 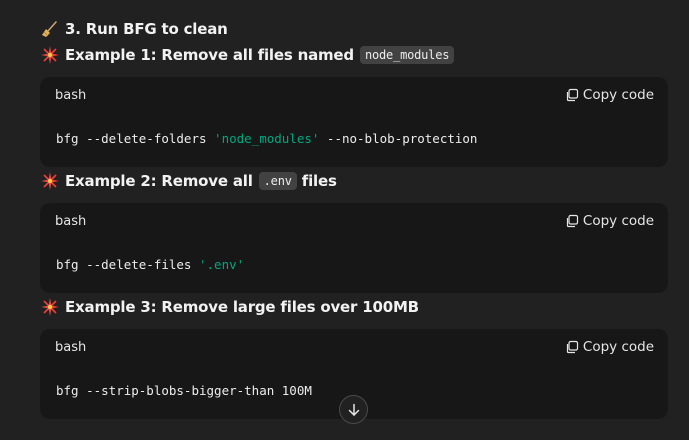 I want to click on scroll-to-bottom-button, so click(x=353, y=409).